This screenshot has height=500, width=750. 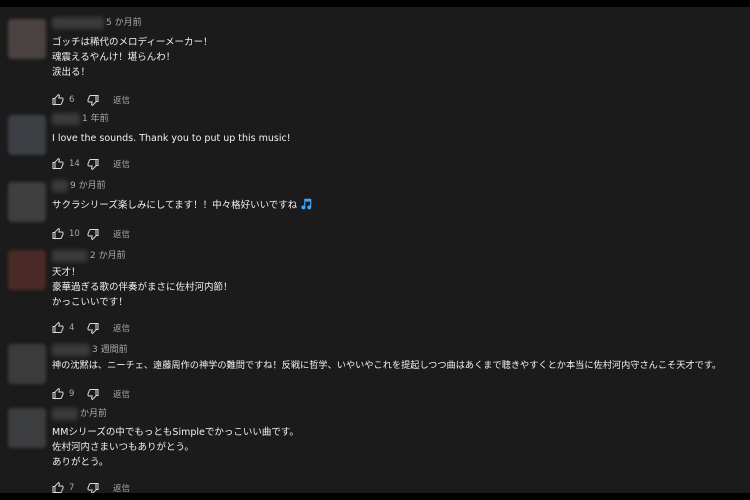 I want to click on comment-actions: 6 返信, so click(x=91, y=100).